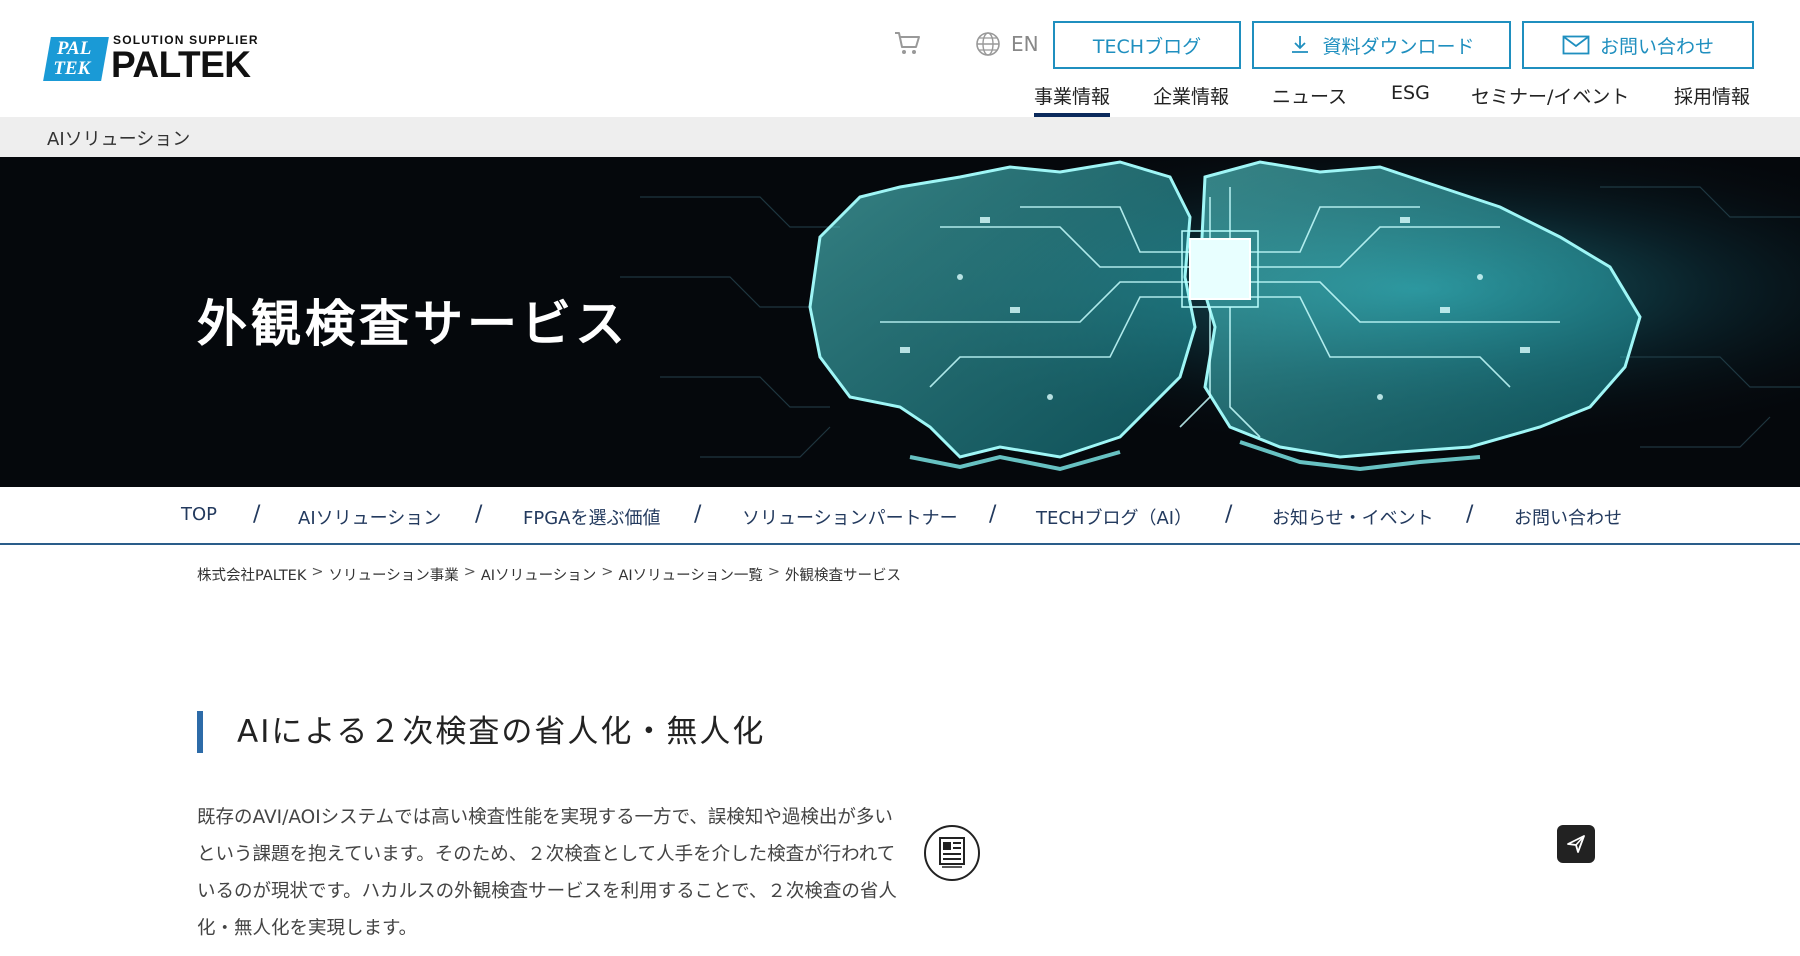 The height and width of the screenshot is (956, 1800). I want to click on subnav-news-events: お知らせ・イベント, so click(1353, 517).